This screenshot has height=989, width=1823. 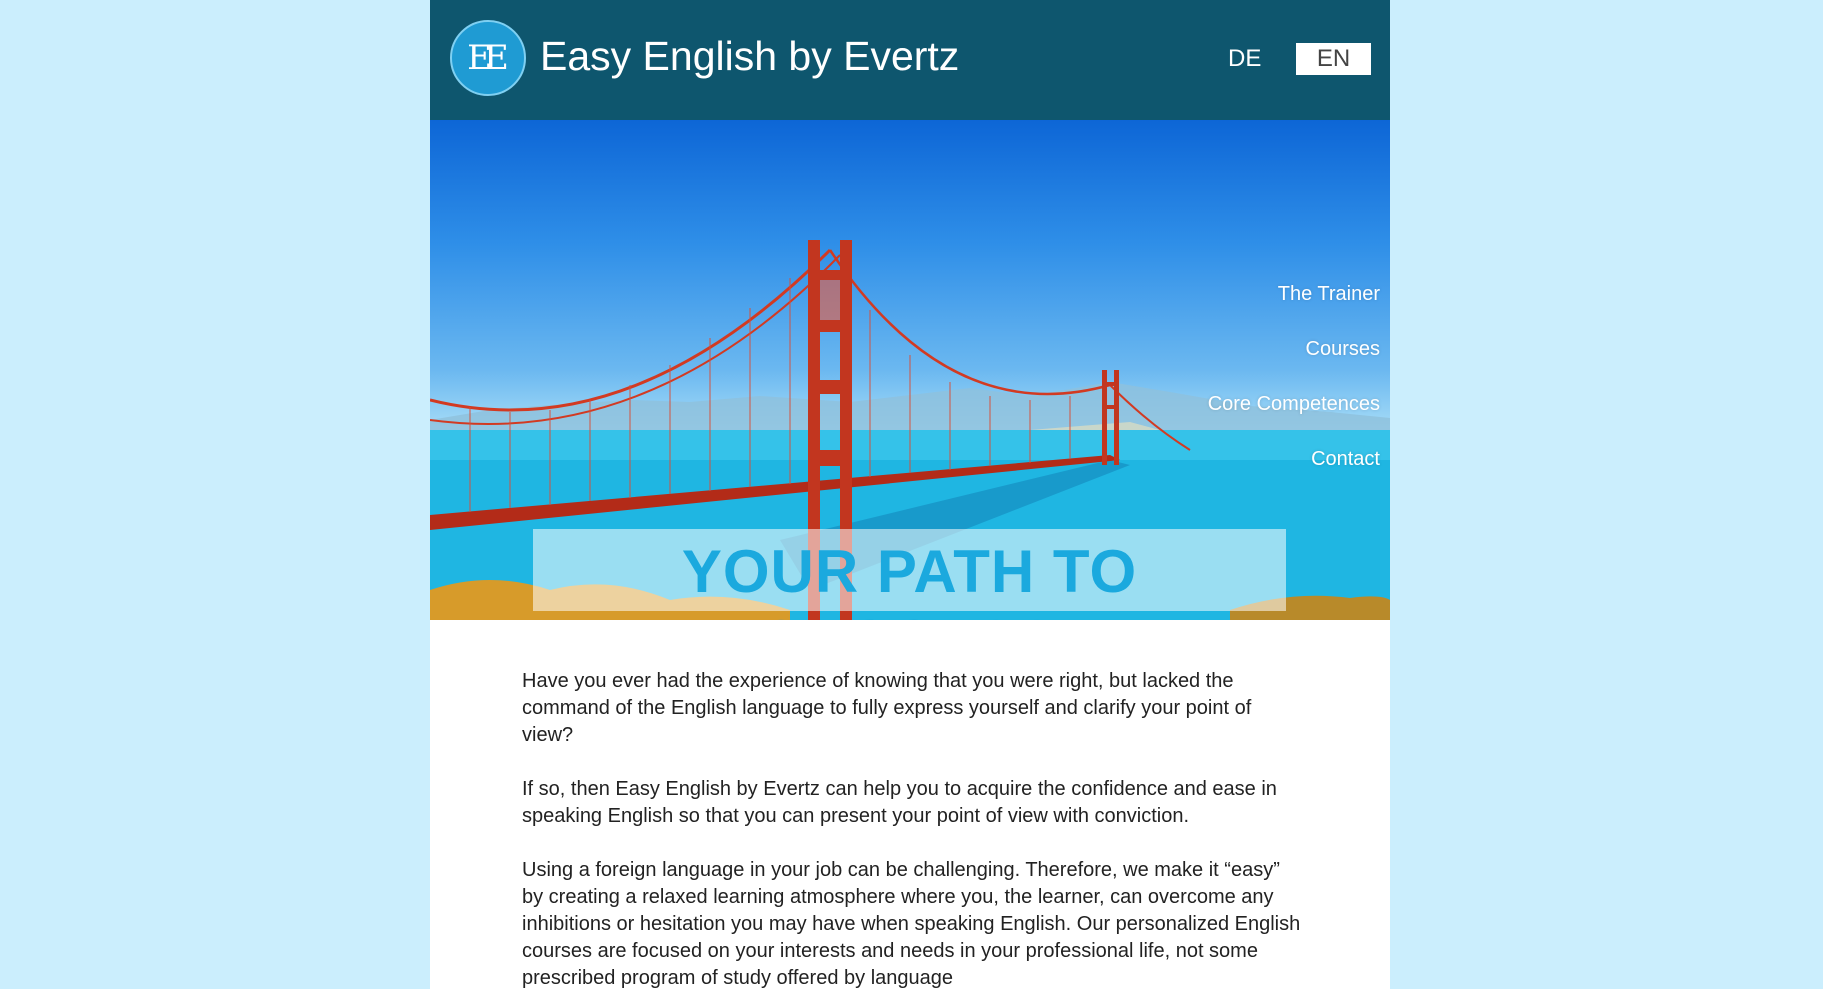 I want to click on hero-slogan: YOUR PATH TO SUCCESS, so click(x=909, y=579).